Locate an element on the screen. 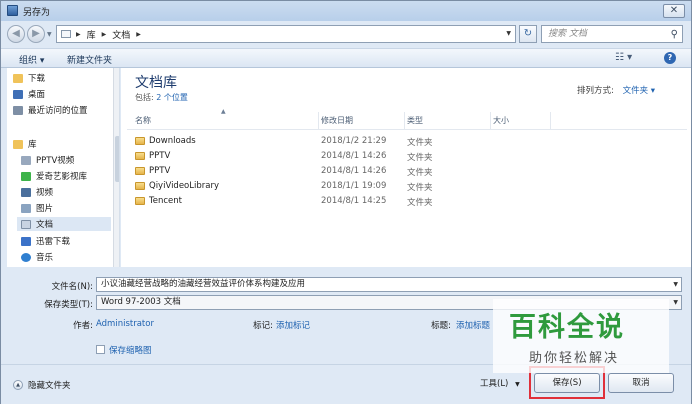 The image size is (692, 404). filename-value: 小议油藏经营战略的油藏经营效益评价体系构建及应用 is located at coordinates (203, 284).